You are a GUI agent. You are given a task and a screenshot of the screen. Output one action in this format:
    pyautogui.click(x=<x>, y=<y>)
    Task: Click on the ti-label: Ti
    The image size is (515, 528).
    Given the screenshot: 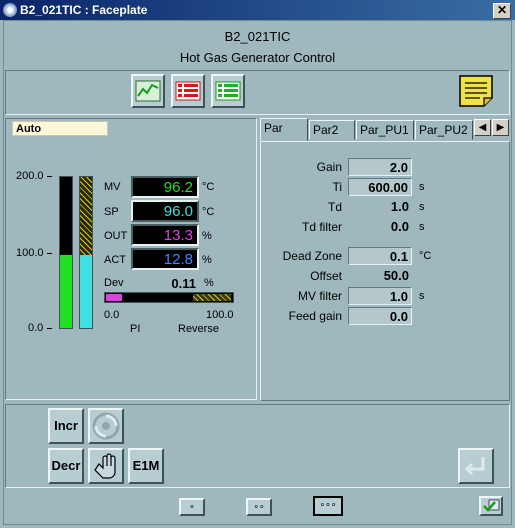 What is the action you would take?
    pyautogui.click(x=337, y=187)
    